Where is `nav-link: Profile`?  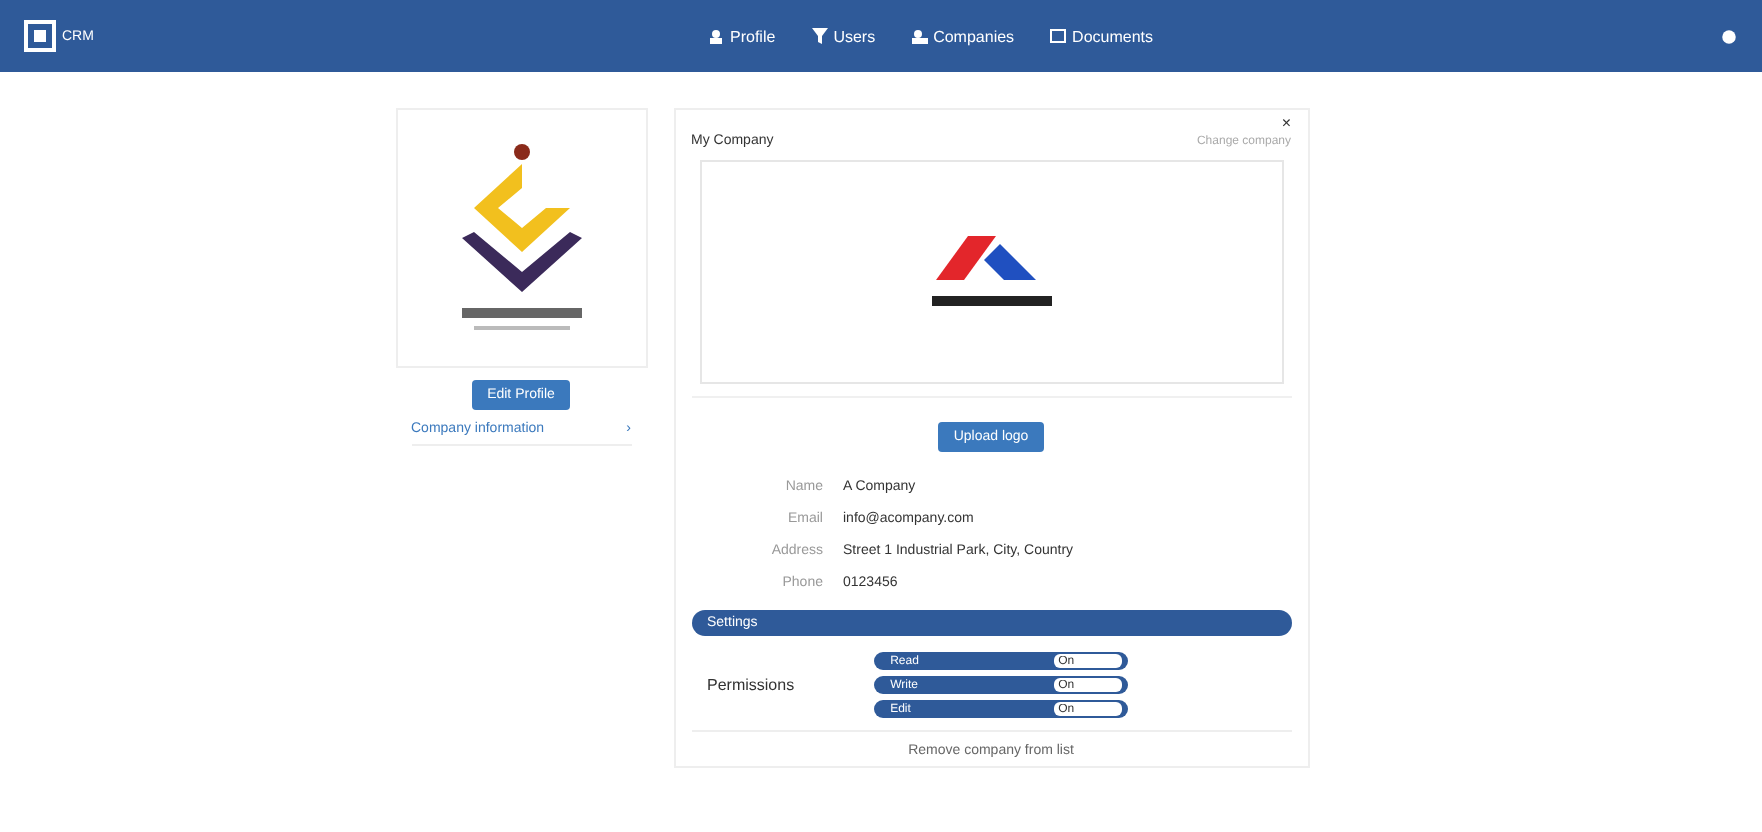
nav-link: Profile is located at coordinates (742, 36).